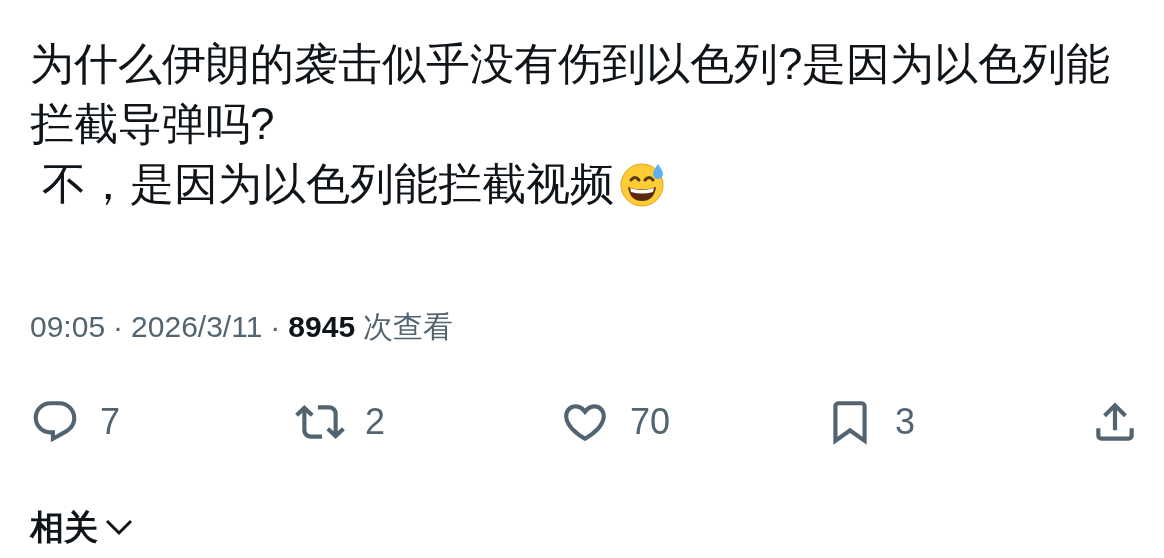  I want to click on bookmark-count: 3, so click(905, 422).